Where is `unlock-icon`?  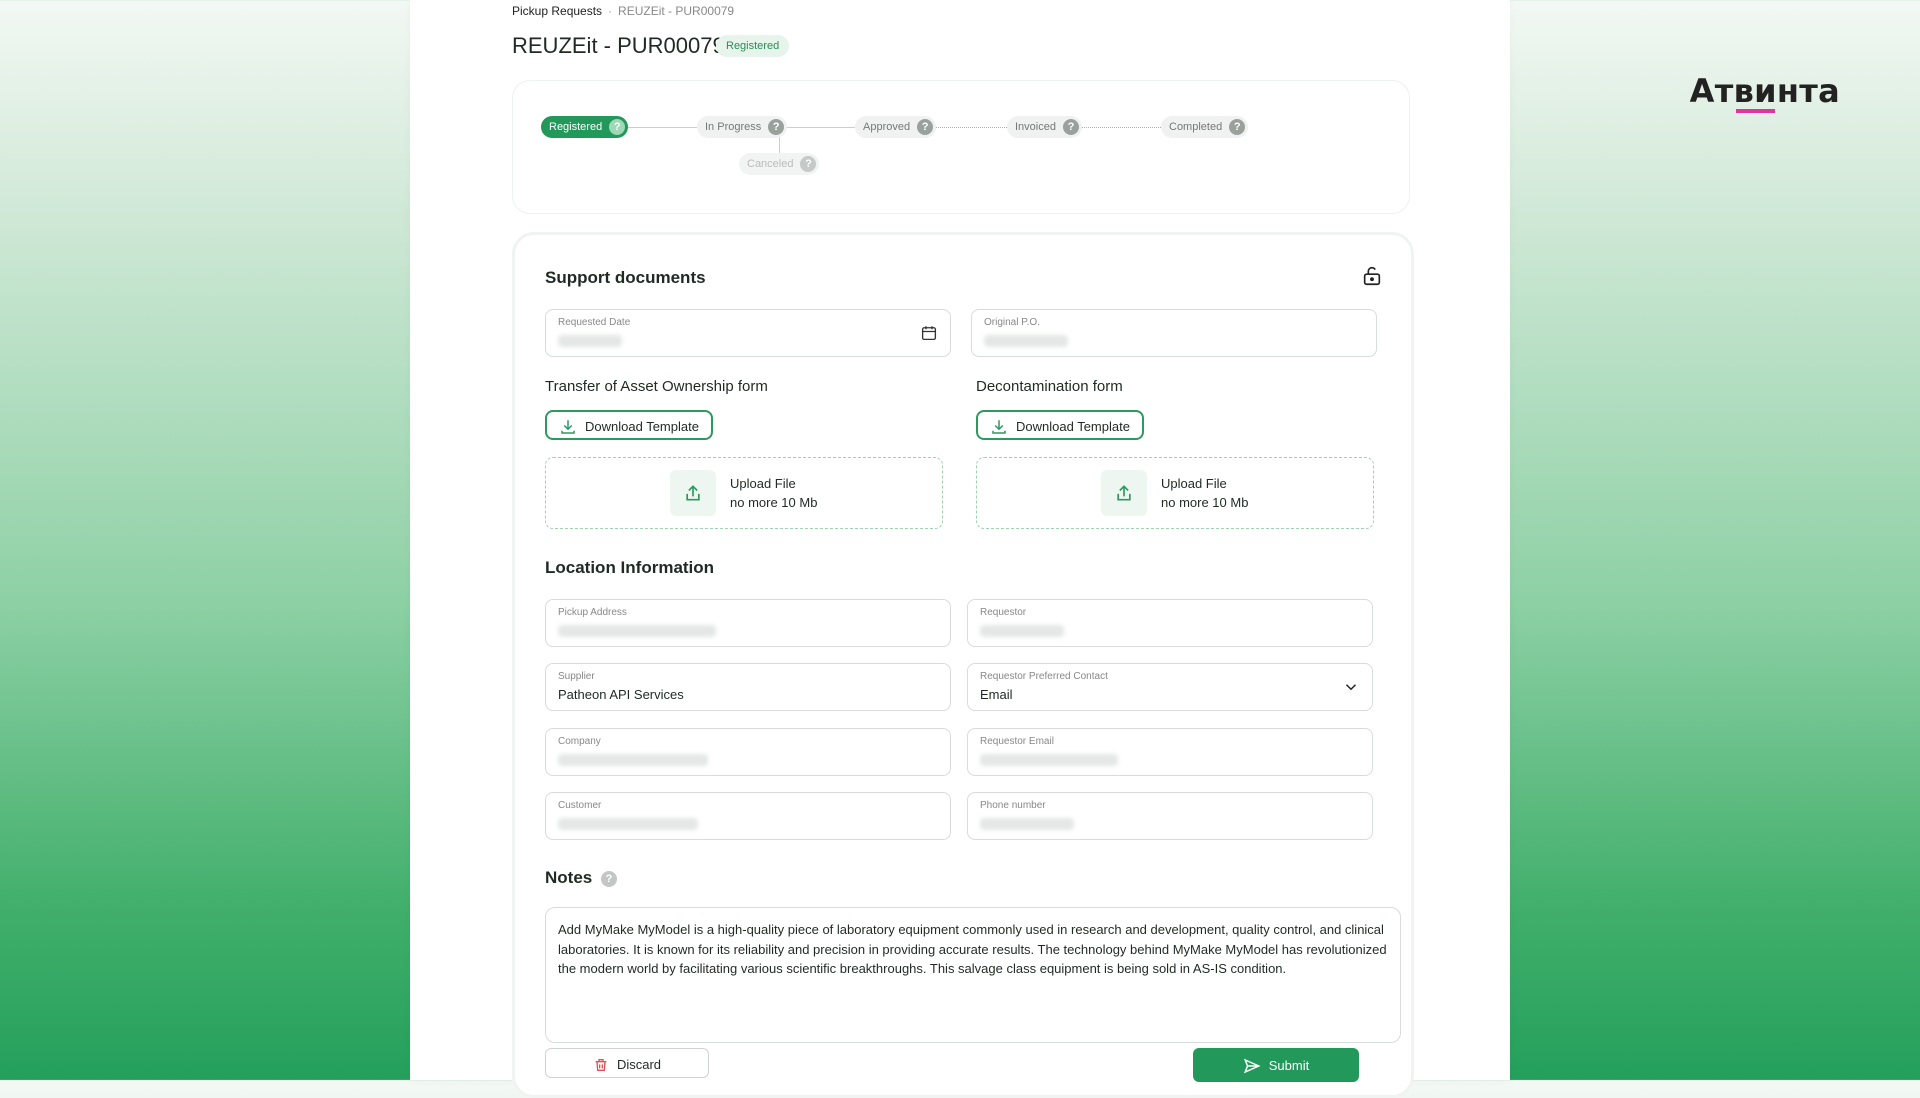 unlock-icon is located at coordinates (1372, 276).